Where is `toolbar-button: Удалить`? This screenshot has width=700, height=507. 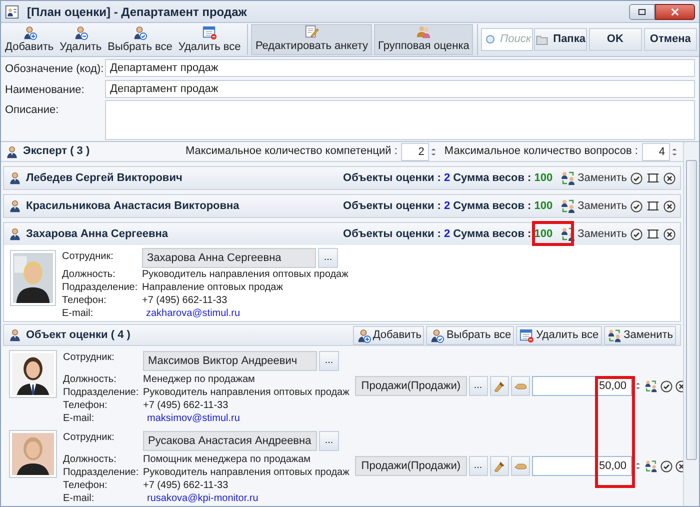
toolbar-button: Удалить is located at coordinates (80, 39).